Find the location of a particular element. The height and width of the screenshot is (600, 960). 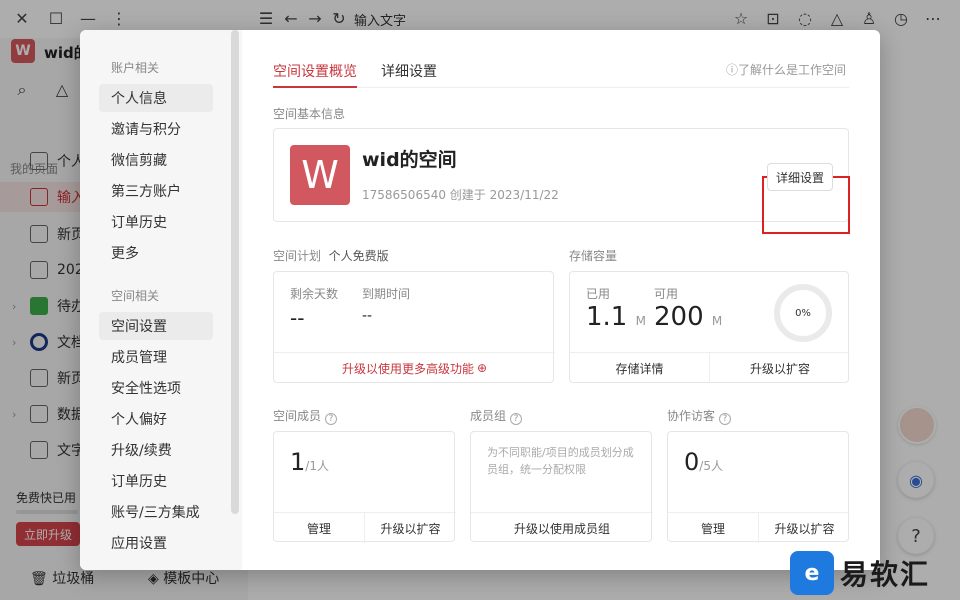

groups-description: 为不同职能/项目的成员划分成员组，统一分配权限 is located at coordinates (560, 461).